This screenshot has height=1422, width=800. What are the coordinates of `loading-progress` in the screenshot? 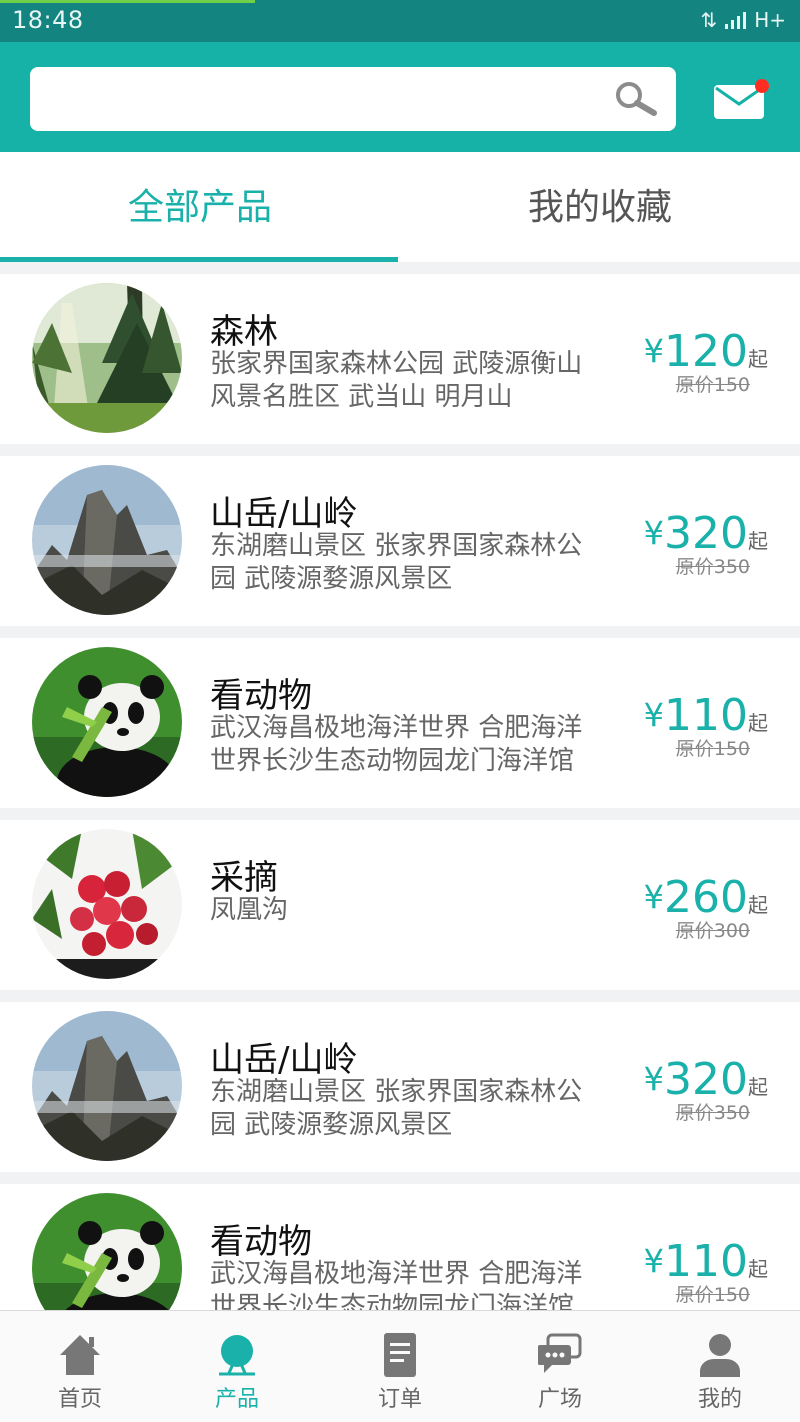 It's located at (127, 1).